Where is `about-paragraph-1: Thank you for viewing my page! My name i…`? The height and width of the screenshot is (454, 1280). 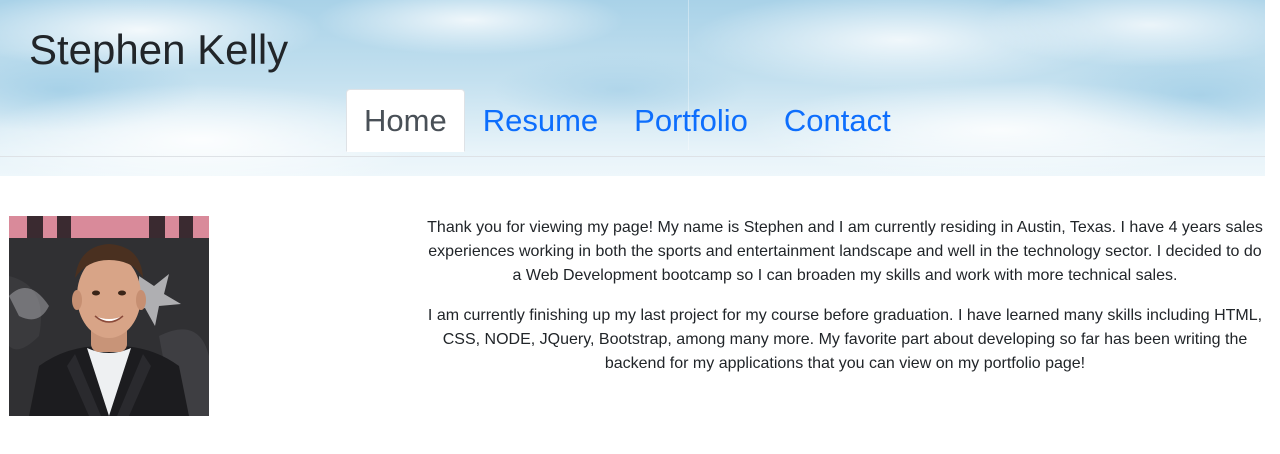 about-paragraph-1: Thank you for viewing my page! My name i… is located at coordinates (845, 251).